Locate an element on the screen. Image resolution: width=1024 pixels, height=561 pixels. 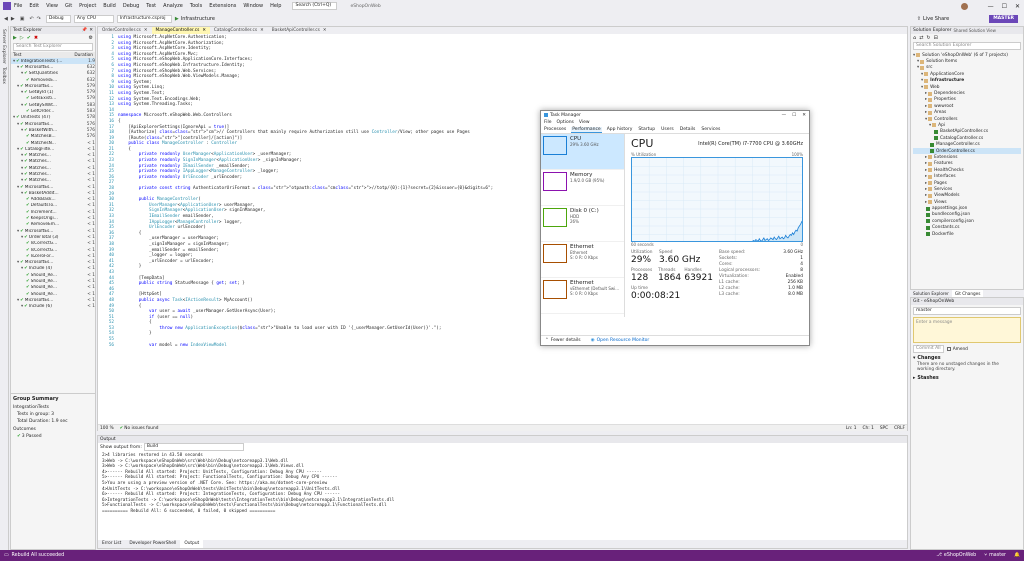
run-all-icon: ▶ is located at coordinates (15, 38).